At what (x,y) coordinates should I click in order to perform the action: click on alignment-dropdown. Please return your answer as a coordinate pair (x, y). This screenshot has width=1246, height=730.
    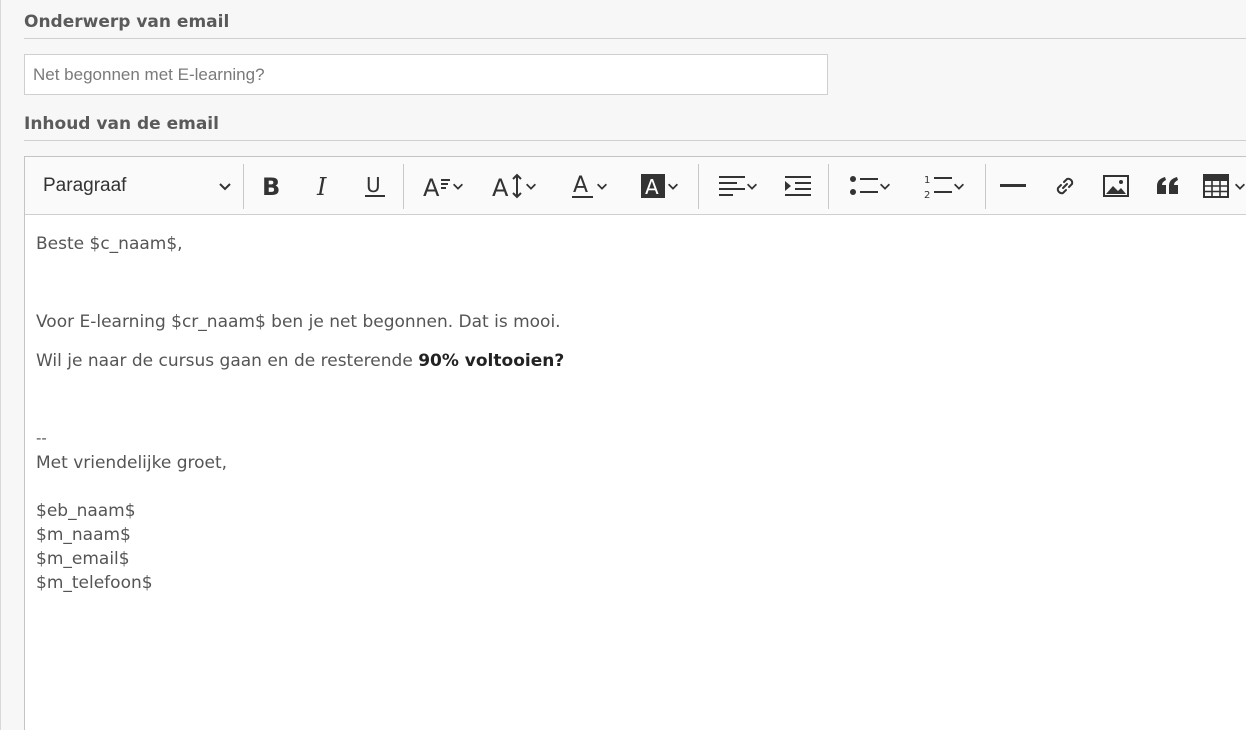
    Looking at the image, I should click on (739, 186).